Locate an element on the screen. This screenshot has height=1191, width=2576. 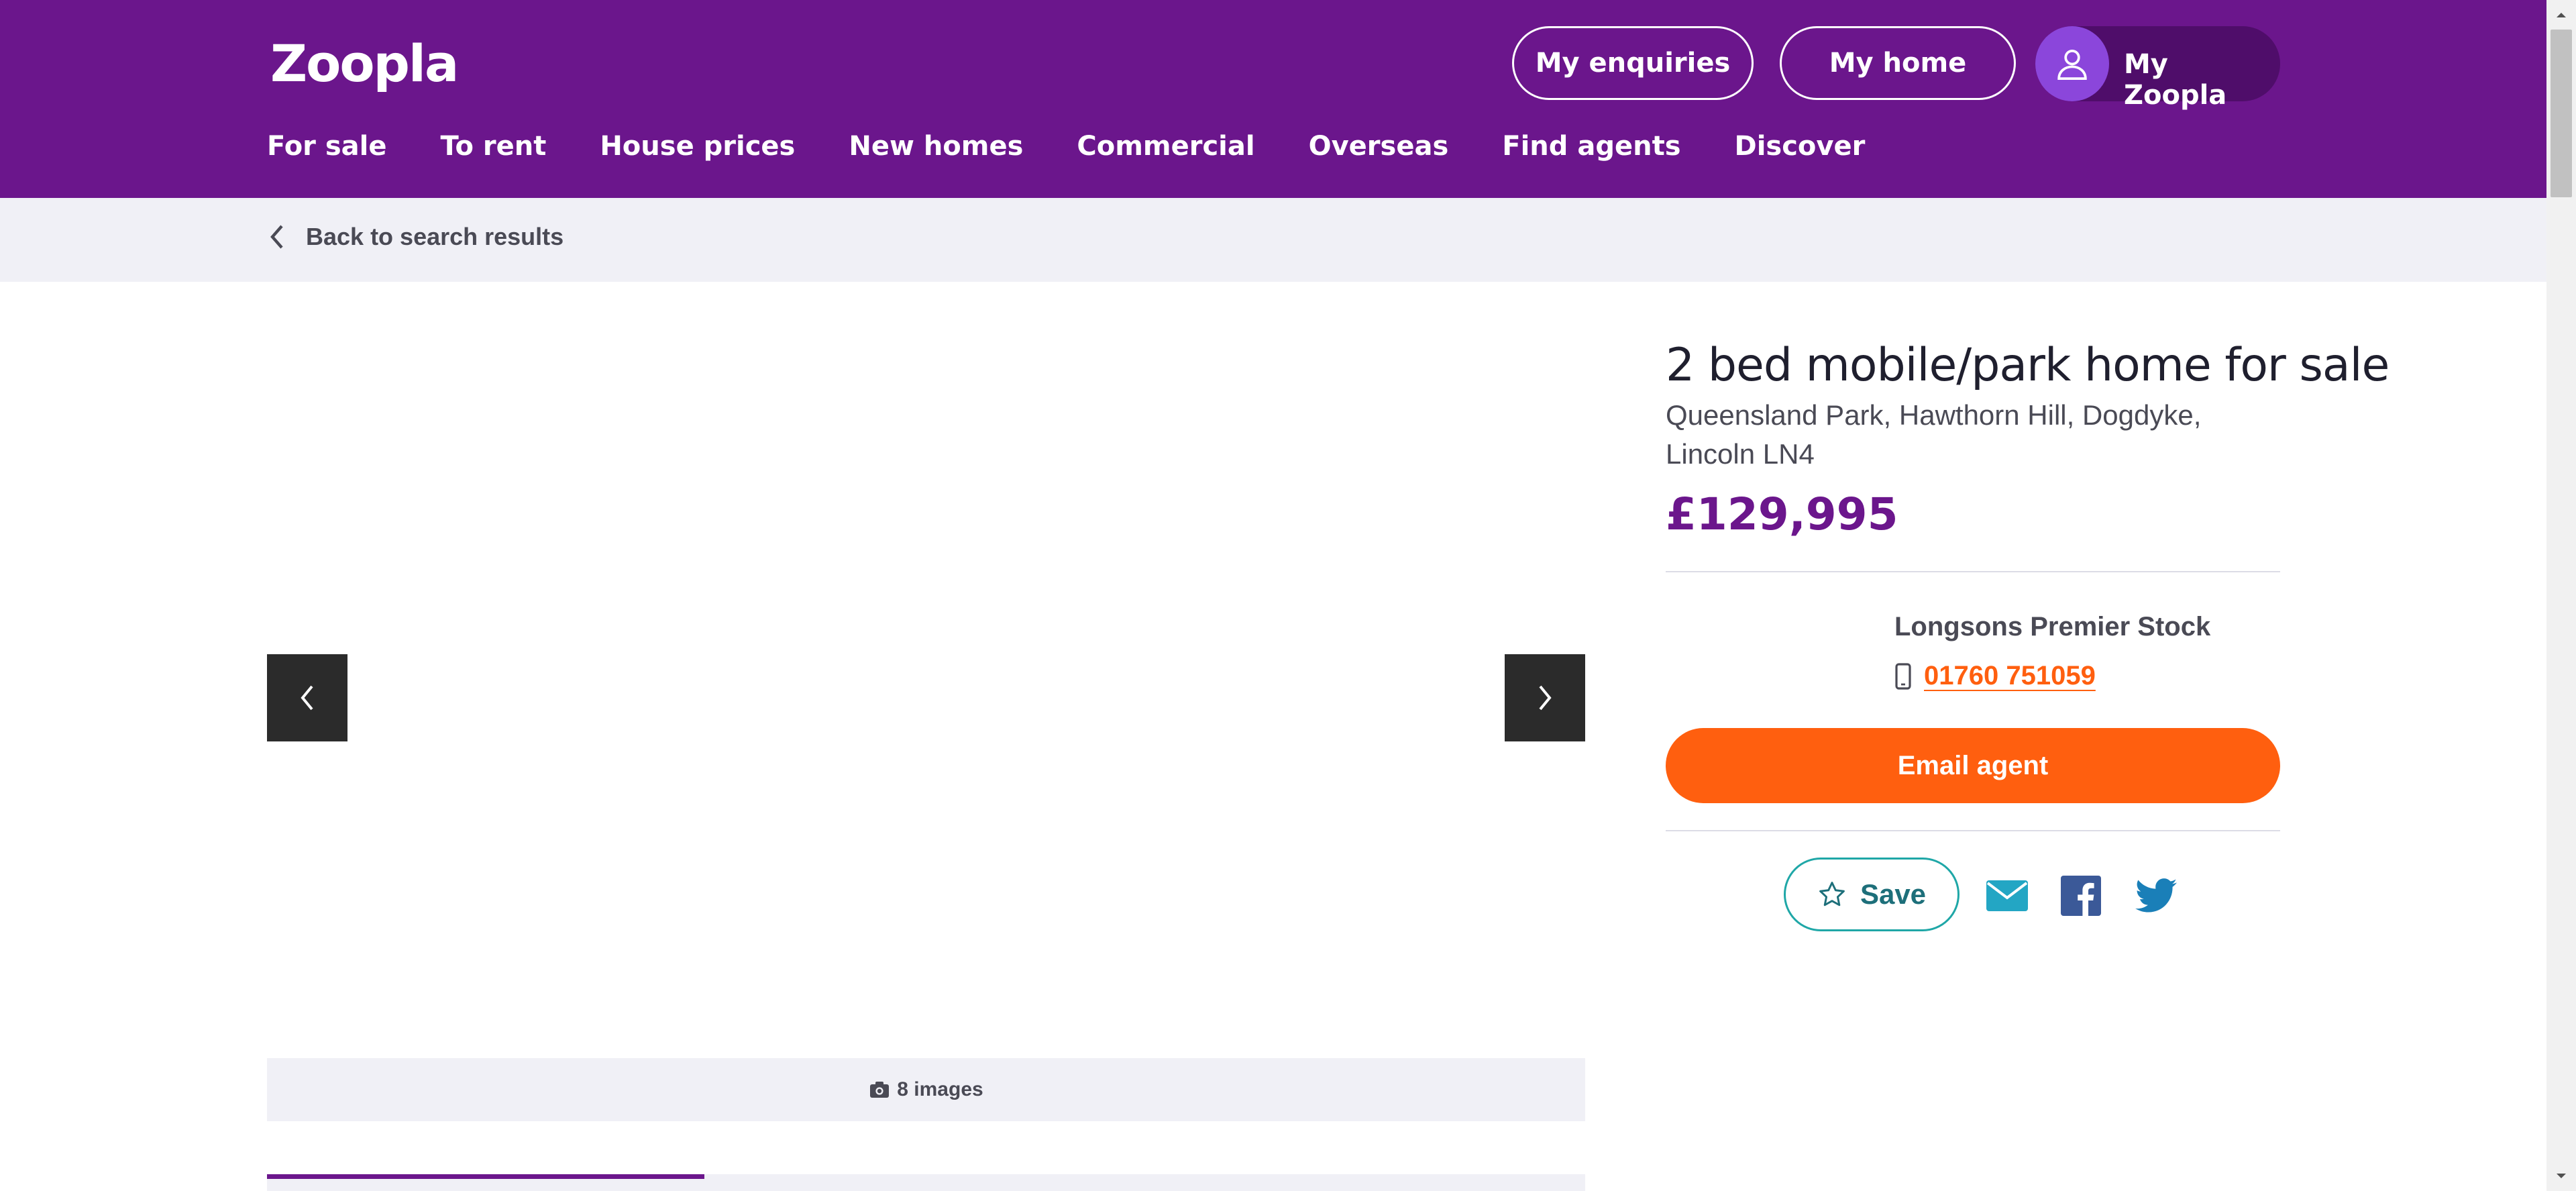
save-button: Save is located at coordinates (1872, 894).